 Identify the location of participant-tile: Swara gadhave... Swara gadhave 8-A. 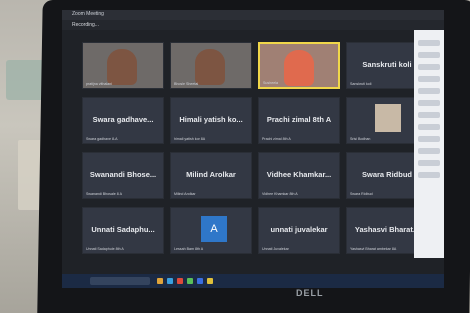
(123, 120).